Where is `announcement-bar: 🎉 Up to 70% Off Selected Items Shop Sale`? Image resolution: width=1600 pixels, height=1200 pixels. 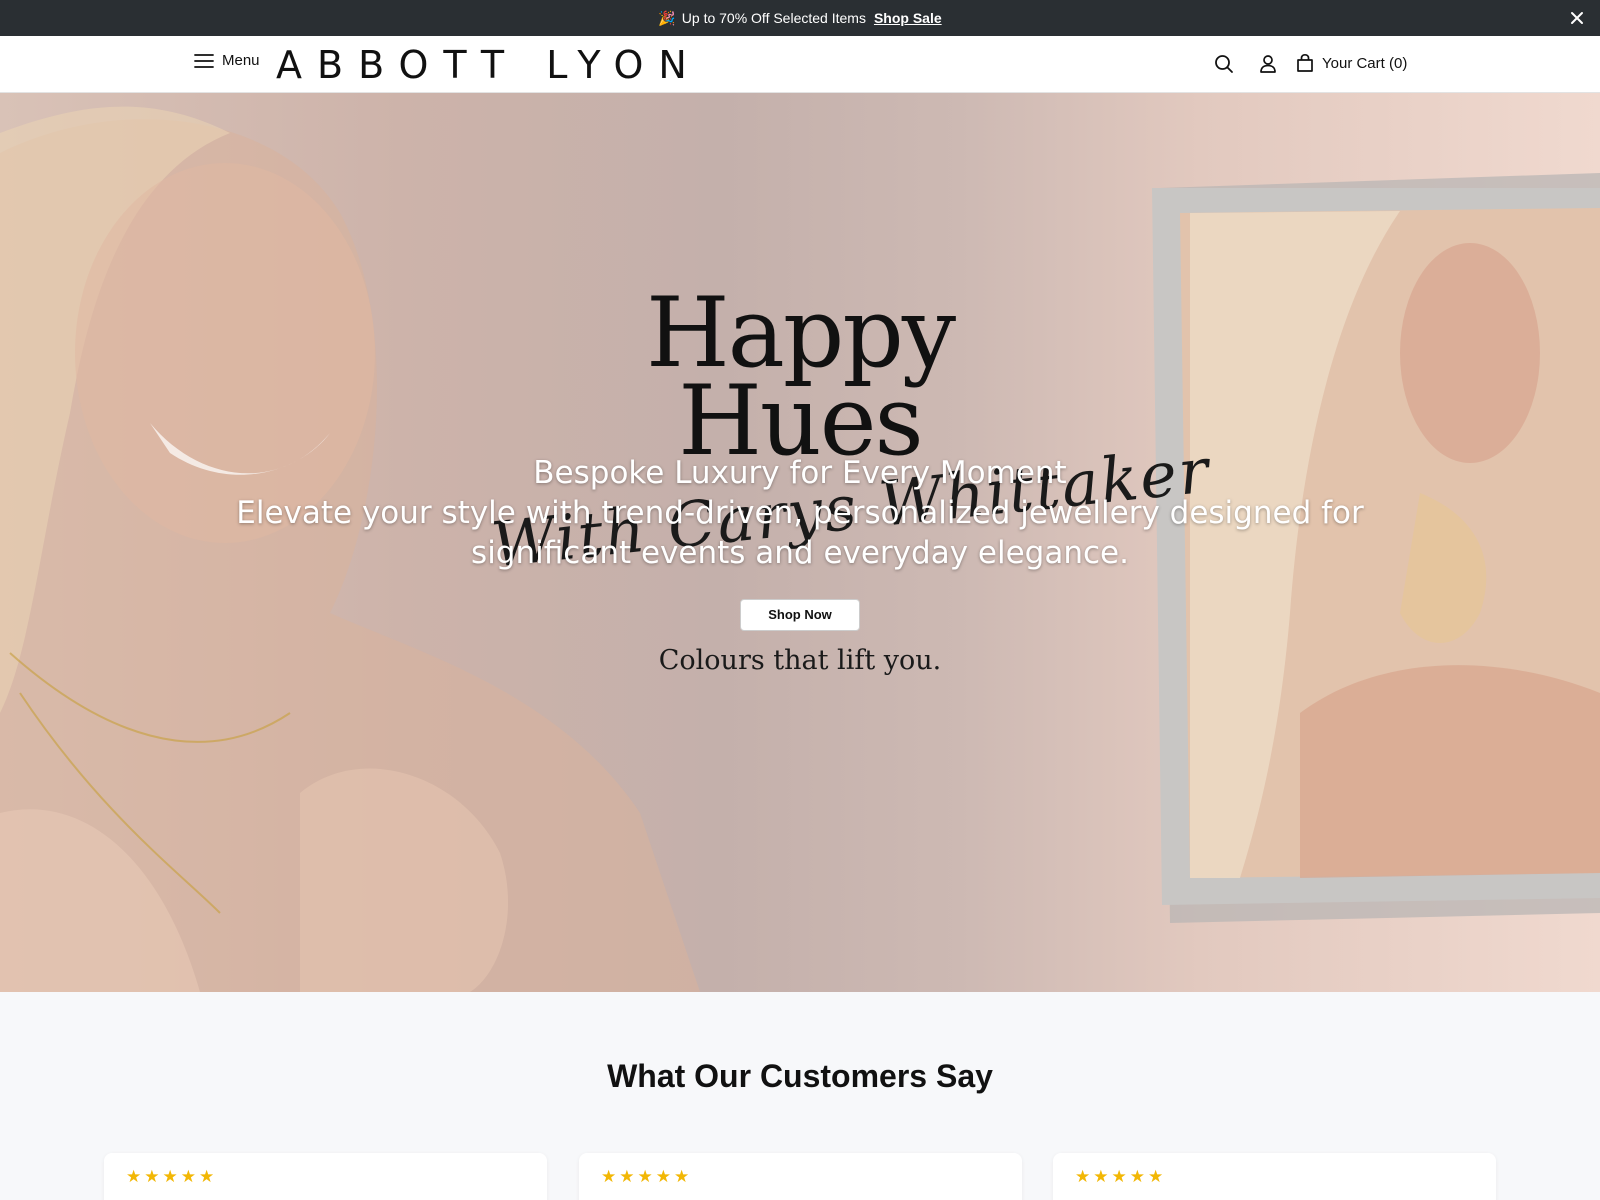 announcement-bar: 🎉 Up to 70% Off Selected Items Shop Sale is located at coordinates (800, 18).